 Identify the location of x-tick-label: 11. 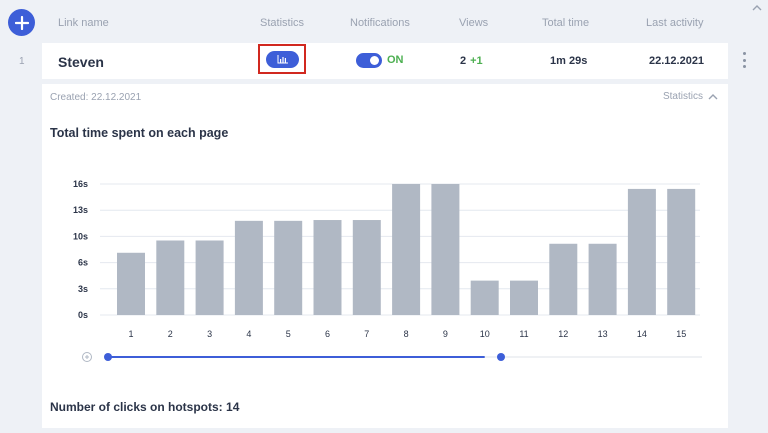
(523, 334).